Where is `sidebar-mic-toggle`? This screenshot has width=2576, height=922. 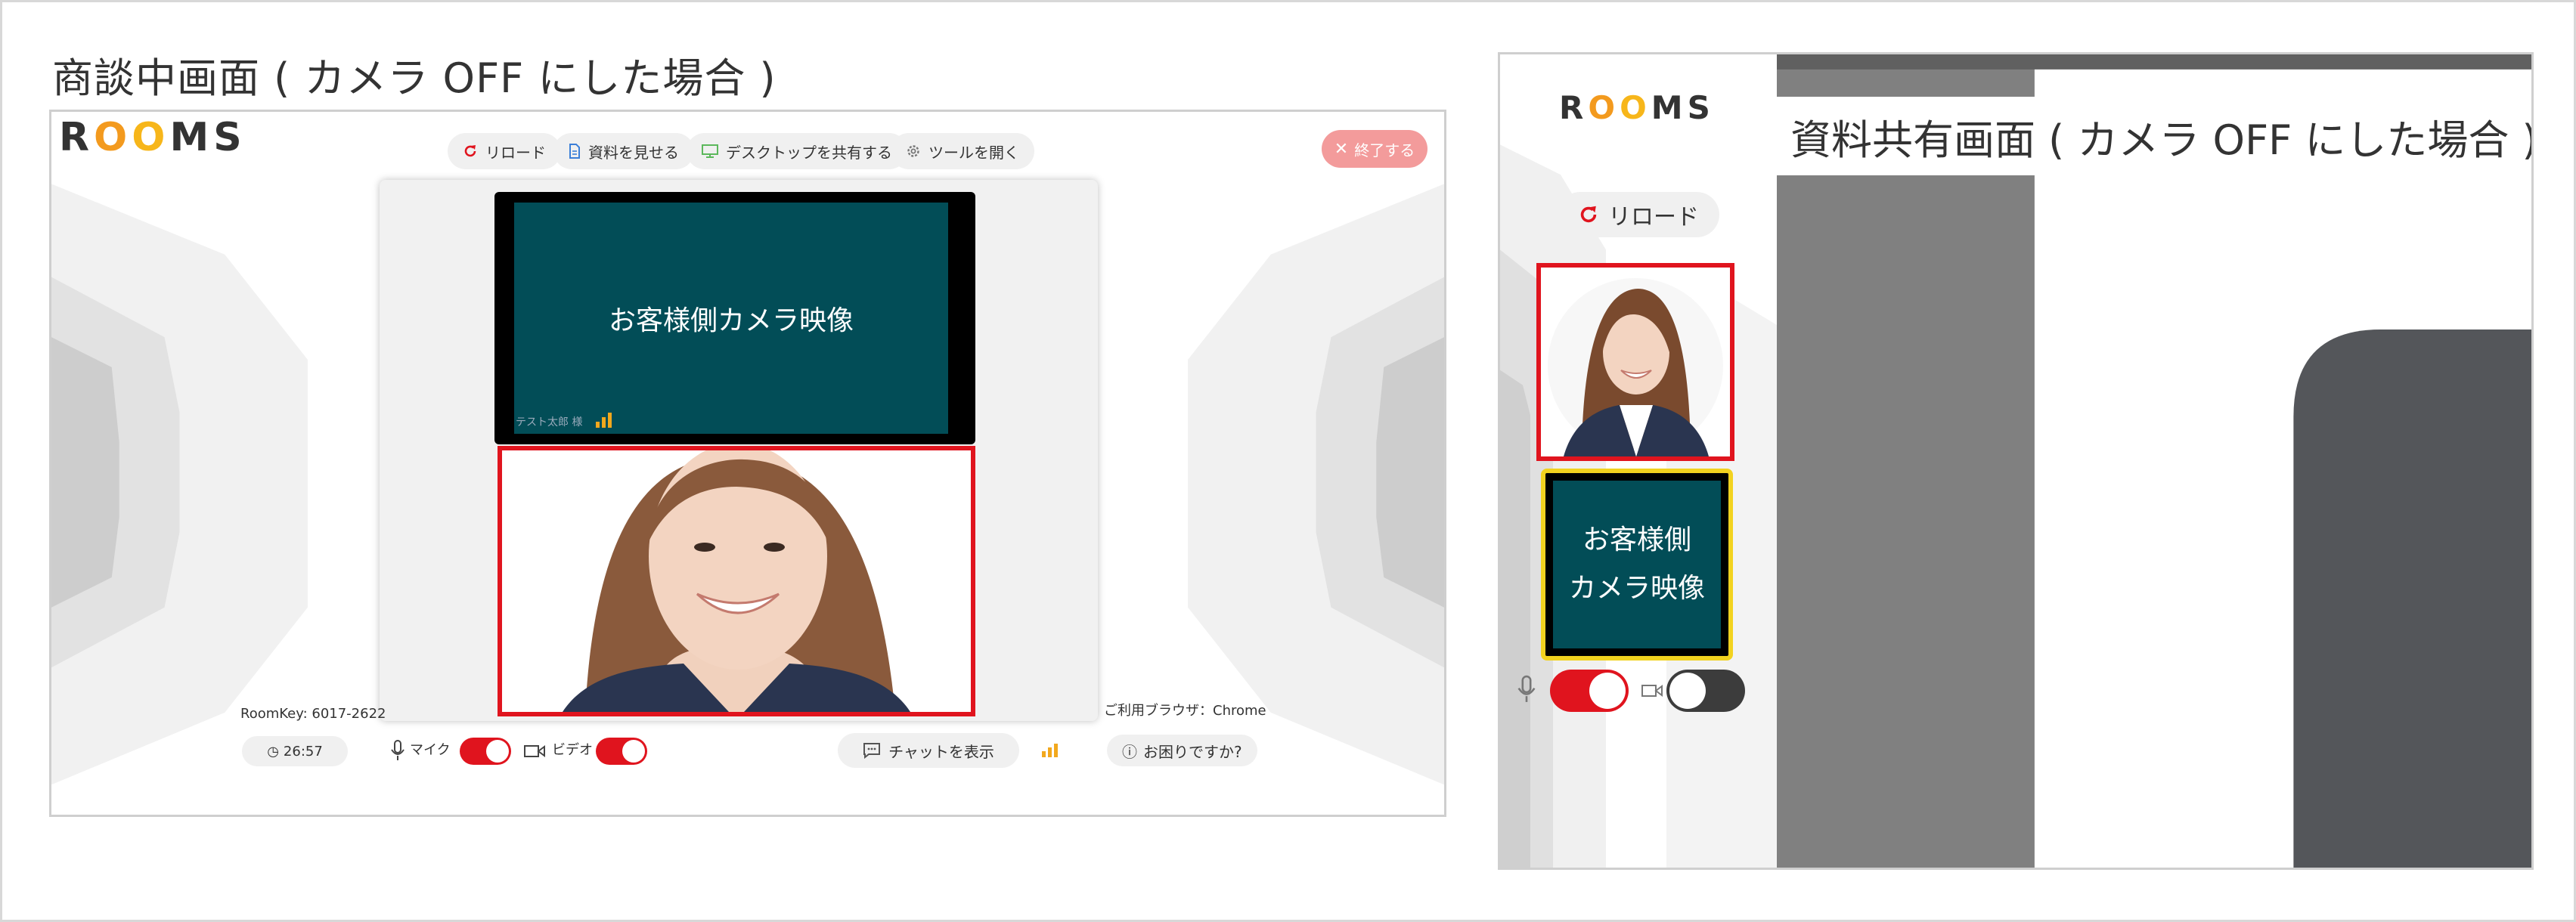
sidebar-mic-toggle is located at coordinates (1589, 691).